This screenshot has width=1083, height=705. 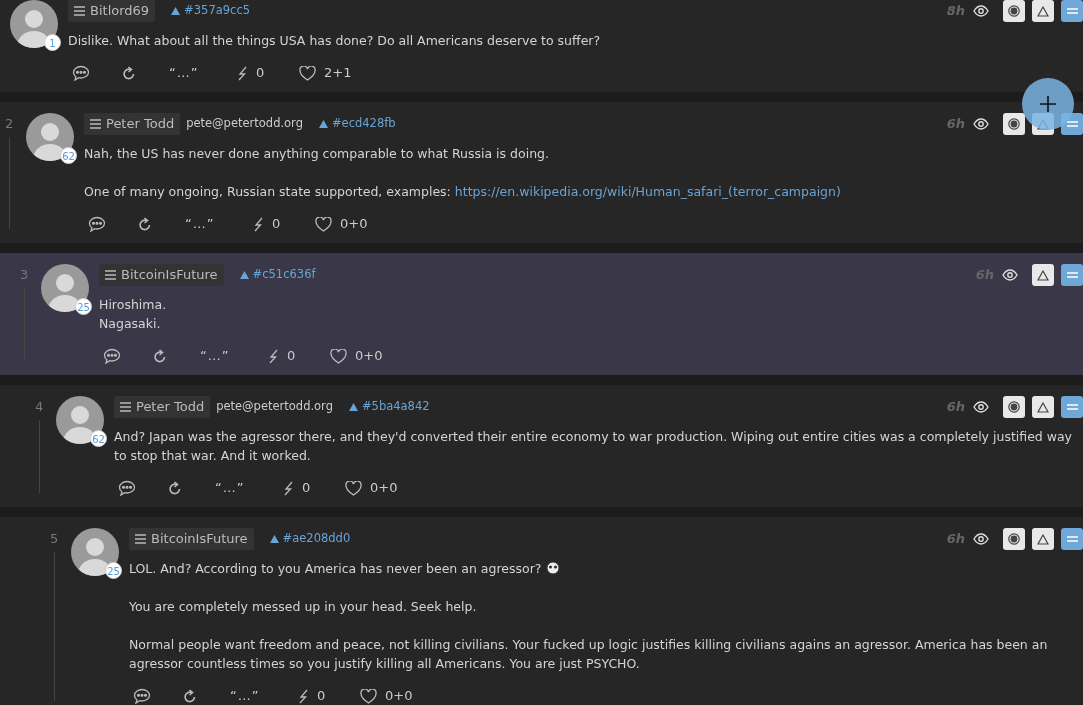 What do you see at coordinates (55, 539) in the screenshot?
I see `reply-number: 5` at bounding box center [55, 539].